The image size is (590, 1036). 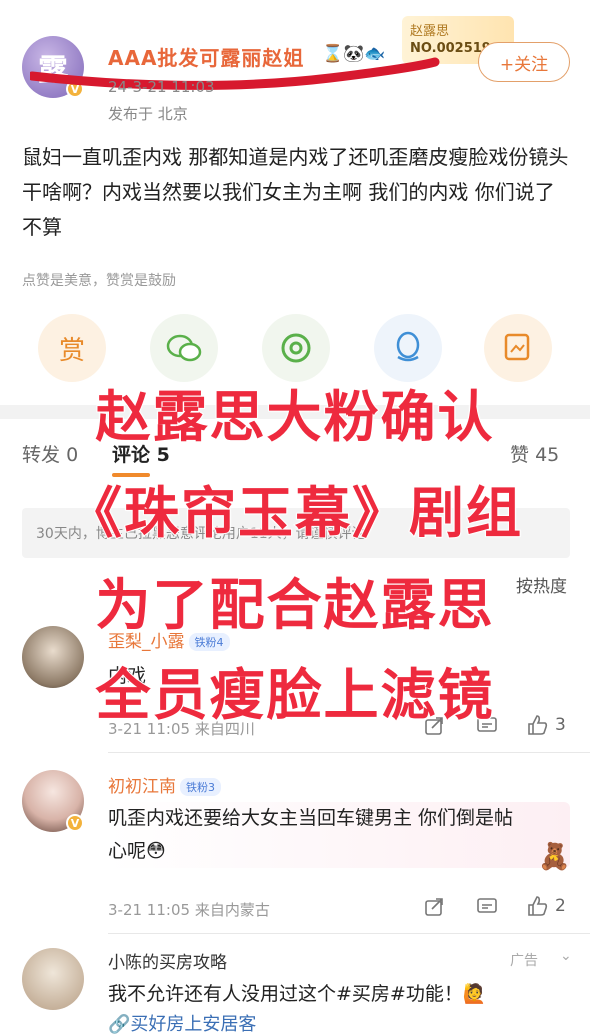 What do you see at coordinates (339, 835) in the screenshot?
I see `comment-text: 叽歪内戏还要给大女主当回车键男主 你们倒是帖心呢😳` at bounding box center [339, 835].